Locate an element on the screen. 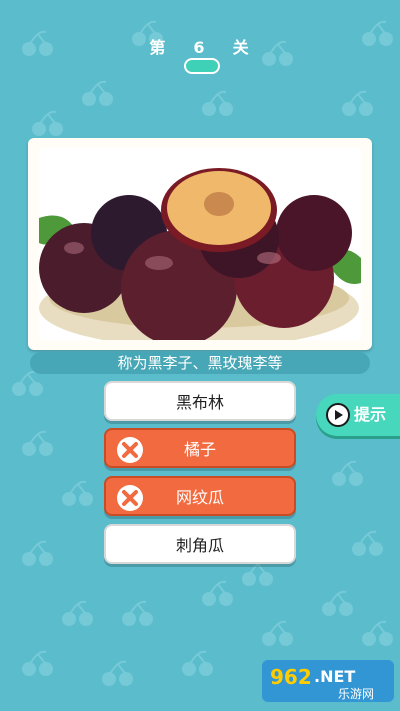  play-icon is located at coordinates (338, 415).